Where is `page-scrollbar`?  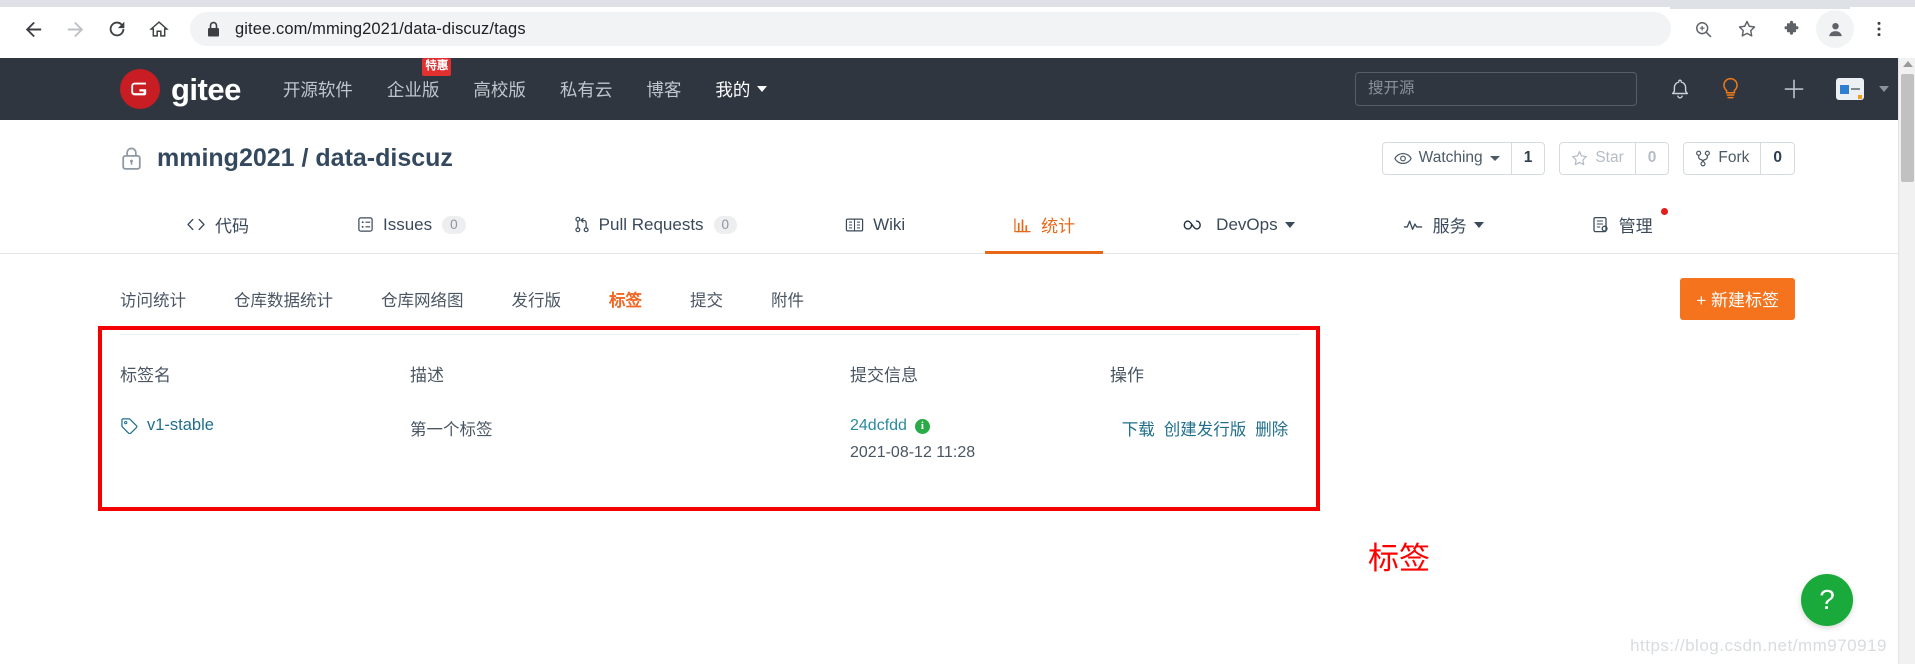 page-scrollbar is located at coordinates (1906, 361).